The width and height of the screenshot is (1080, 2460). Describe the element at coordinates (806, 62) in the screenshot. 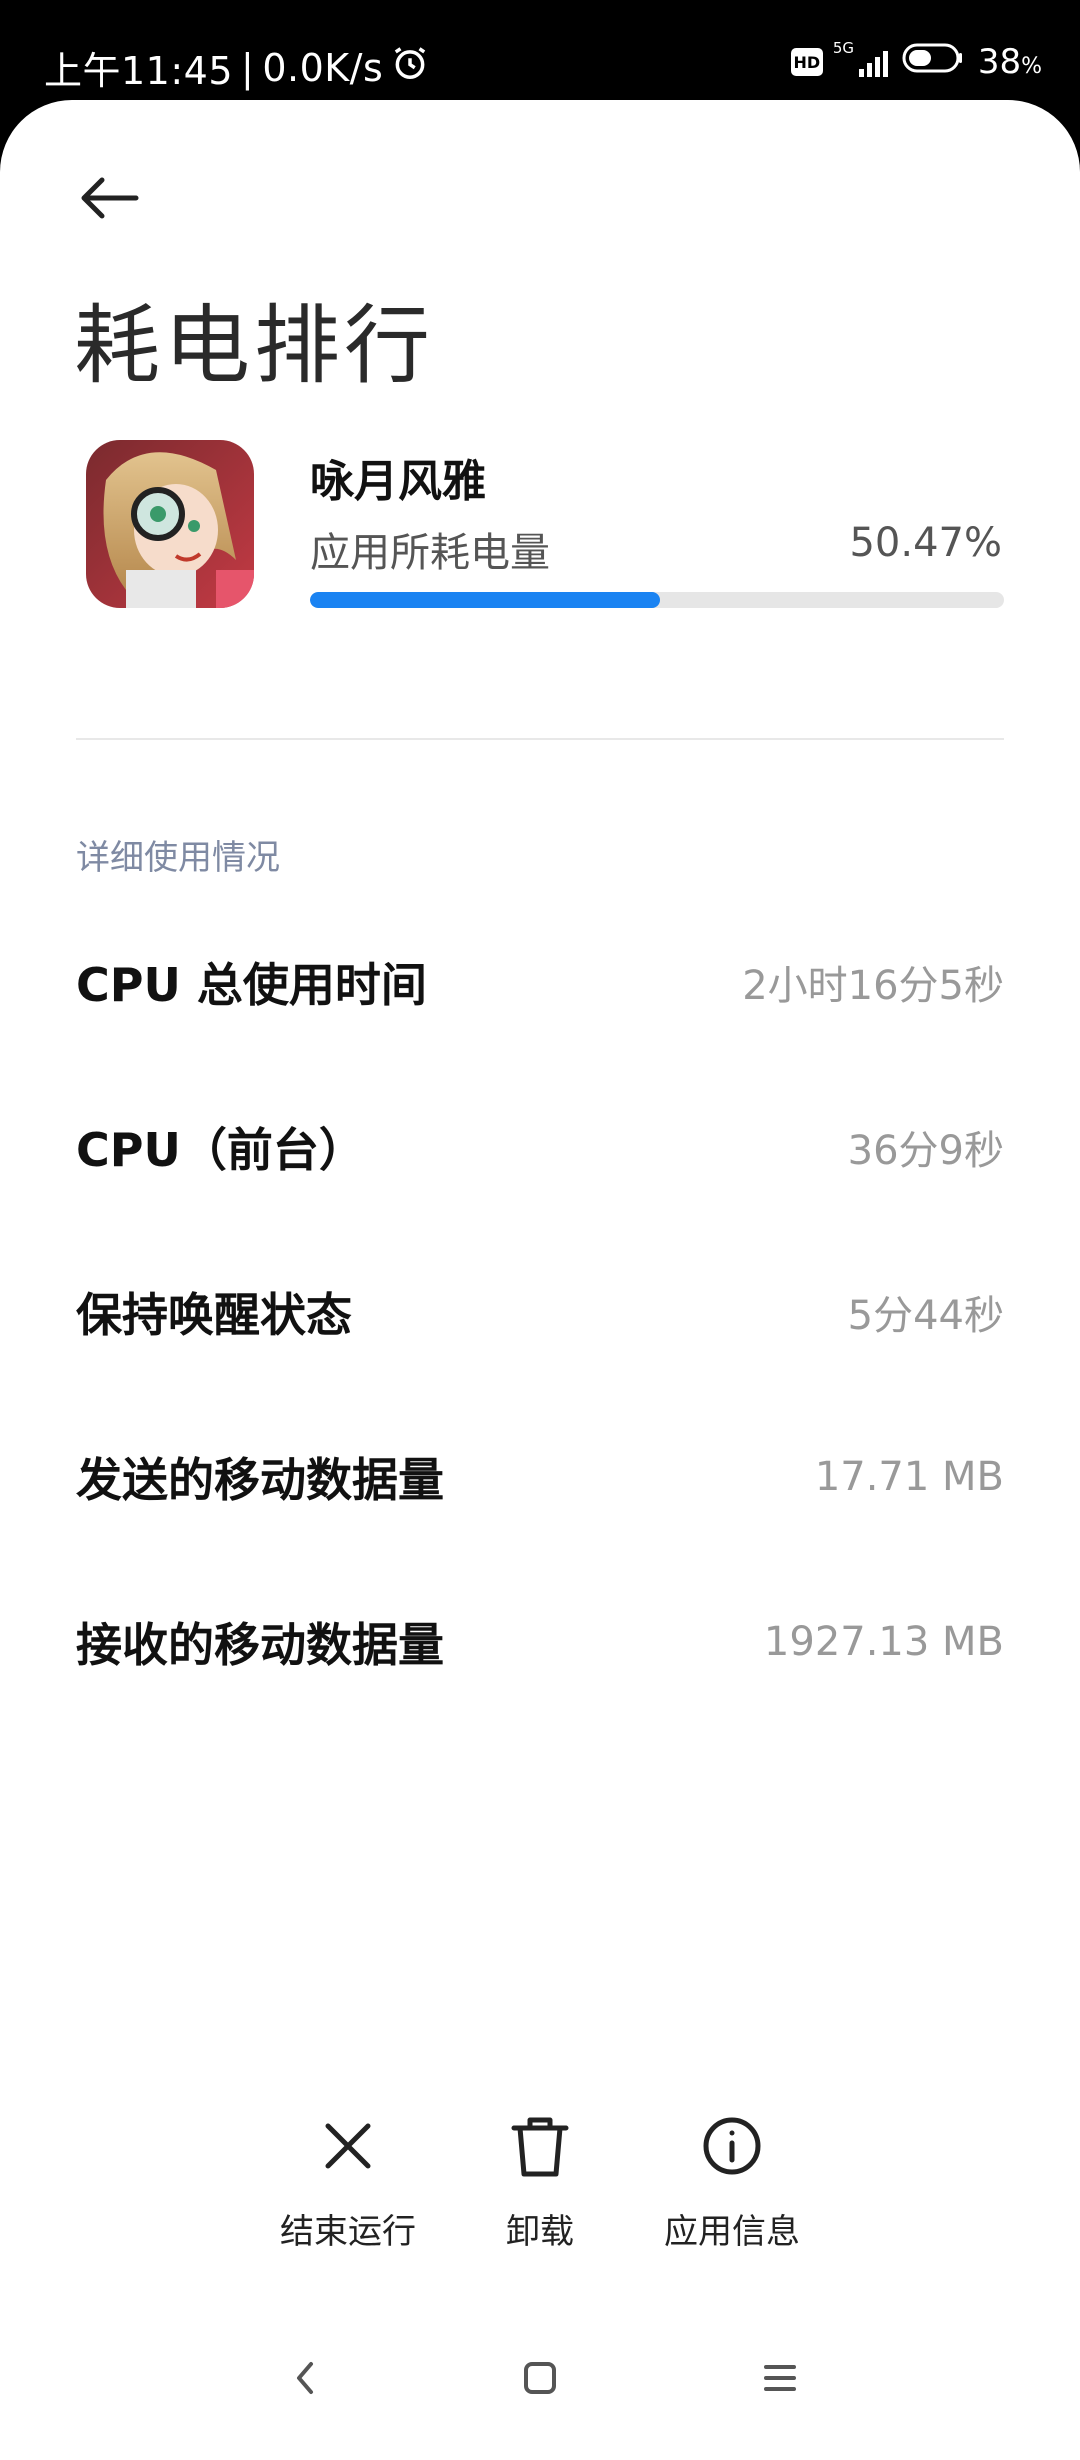

I see `hd-icon: HD` at that location.